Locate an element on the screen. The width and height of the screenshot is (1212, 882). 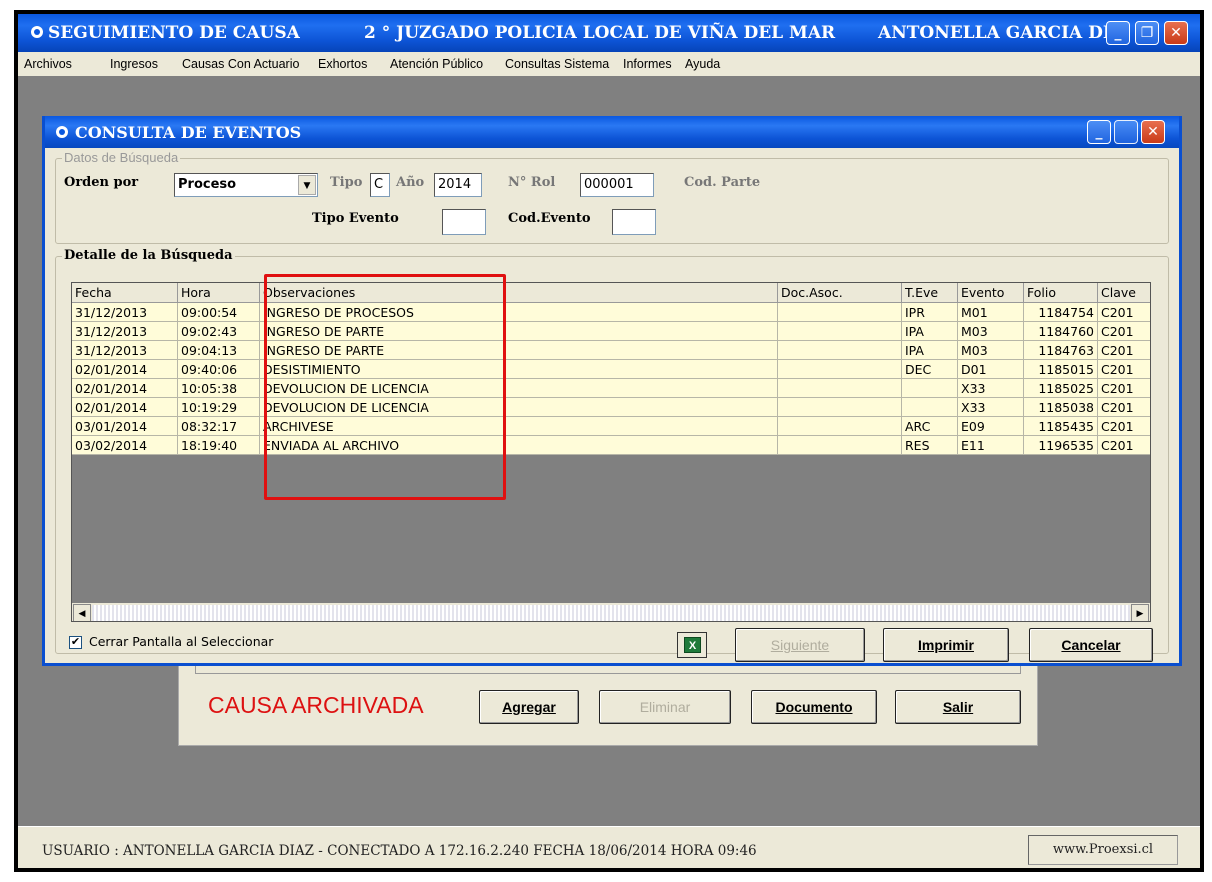
cancelar-button: Cancelar is located at coordinates (1091, 645).